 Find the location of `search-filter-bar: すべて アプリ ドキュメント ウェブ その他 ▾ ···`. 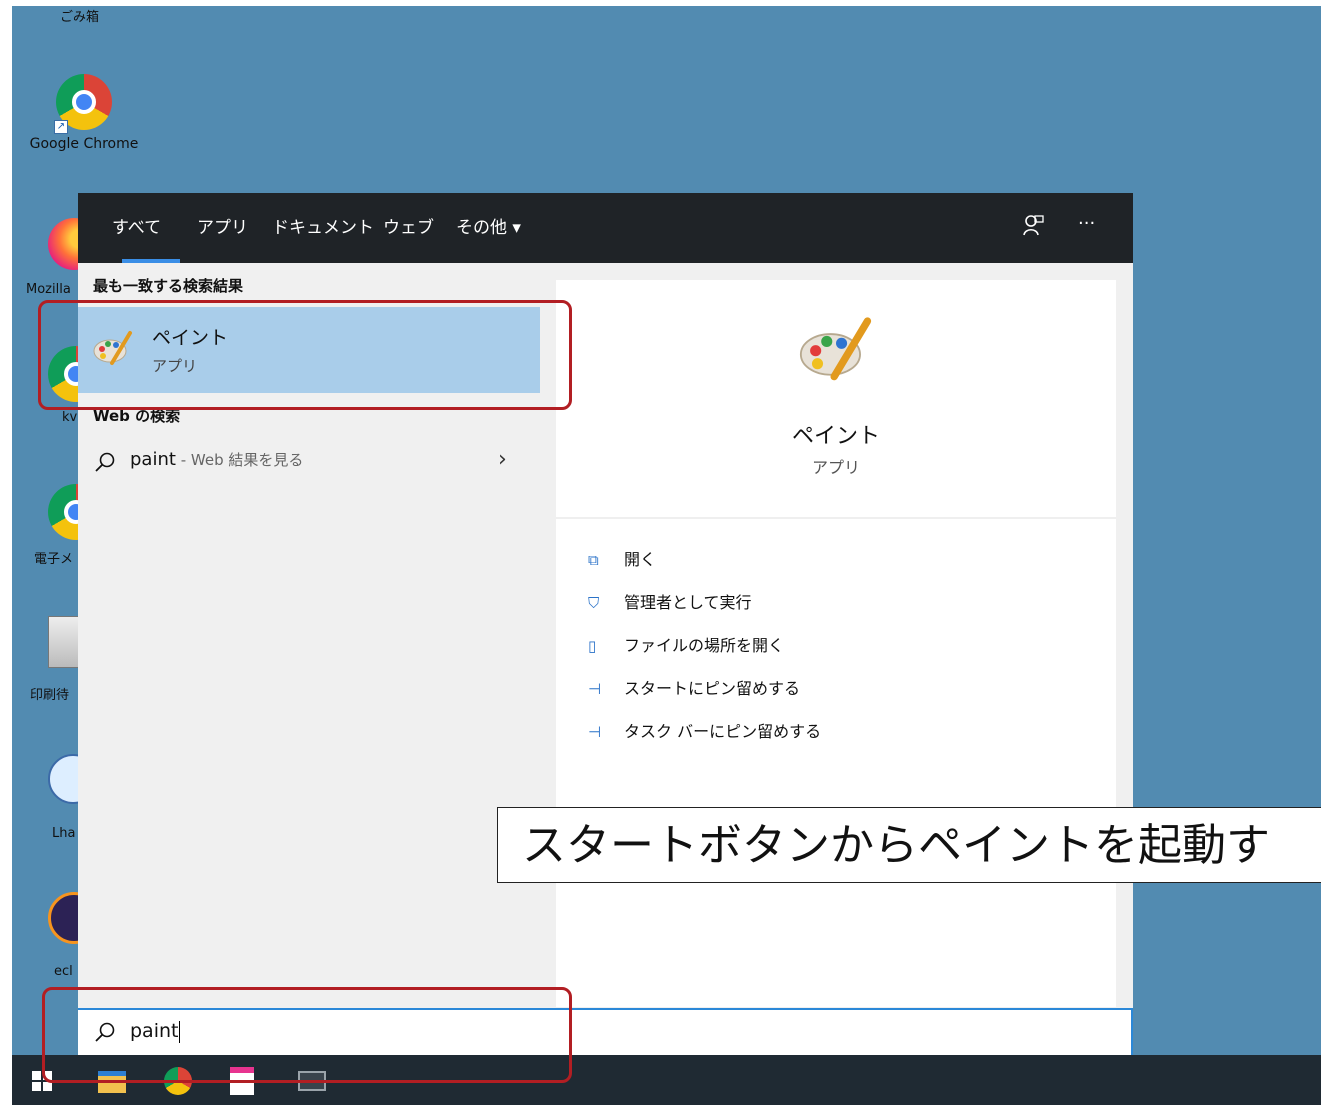

search-filter-bar: すべて アプリ ドキュメント ウェブ その他 ▾ ··· is located at coordinates (605, 228).